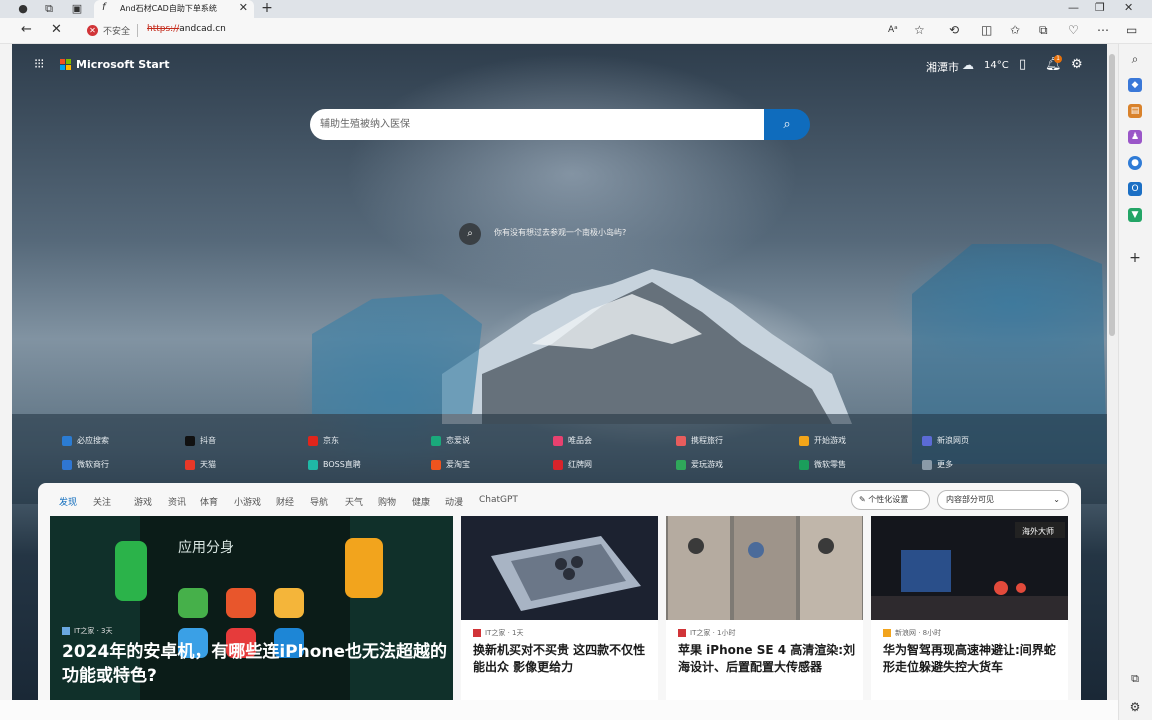 The image size is (1152, 720). Describe the element at coordinates (39, 64) in the screenshot. I see `app-launcher-icon: ⁝⁝⁝` at that location.